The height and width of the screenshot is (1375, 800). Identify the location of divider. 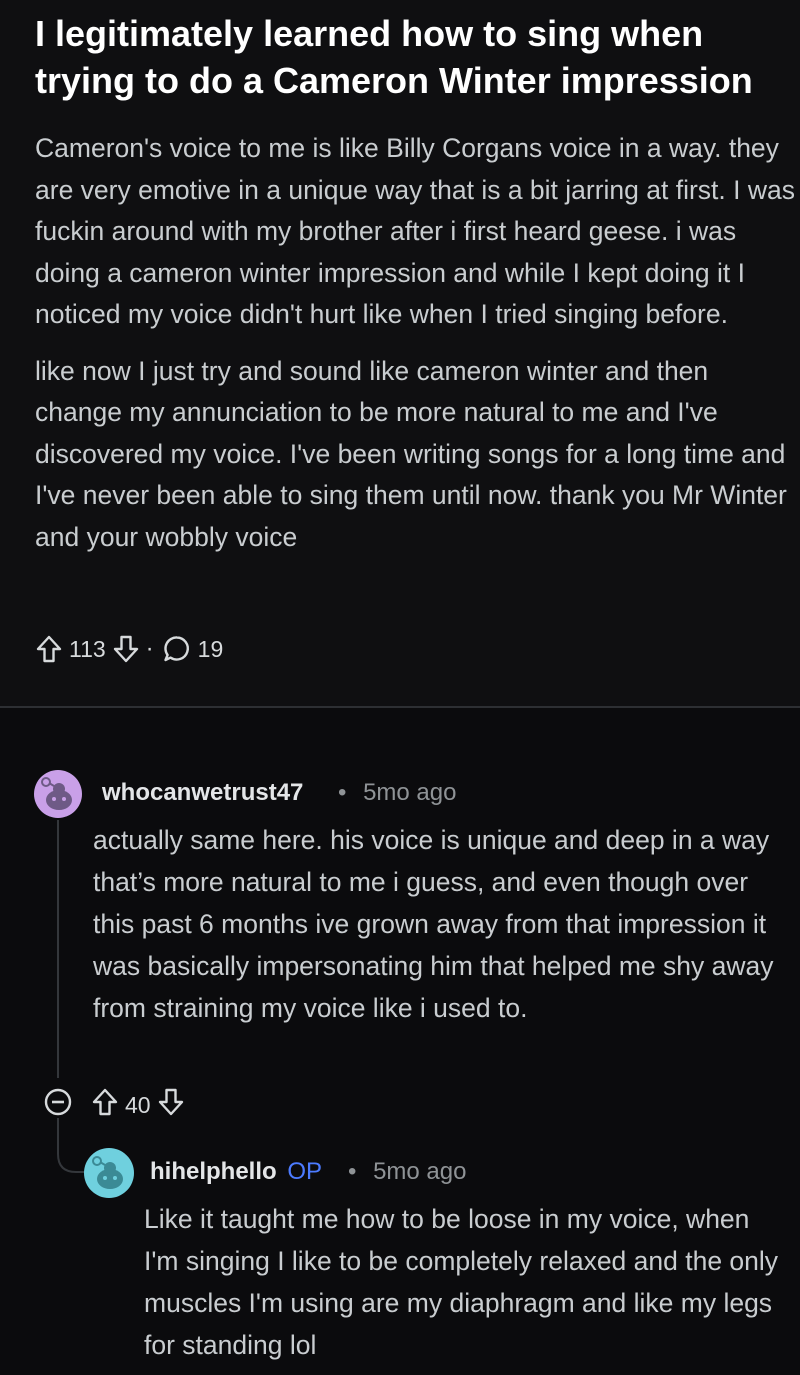
(400, 707).